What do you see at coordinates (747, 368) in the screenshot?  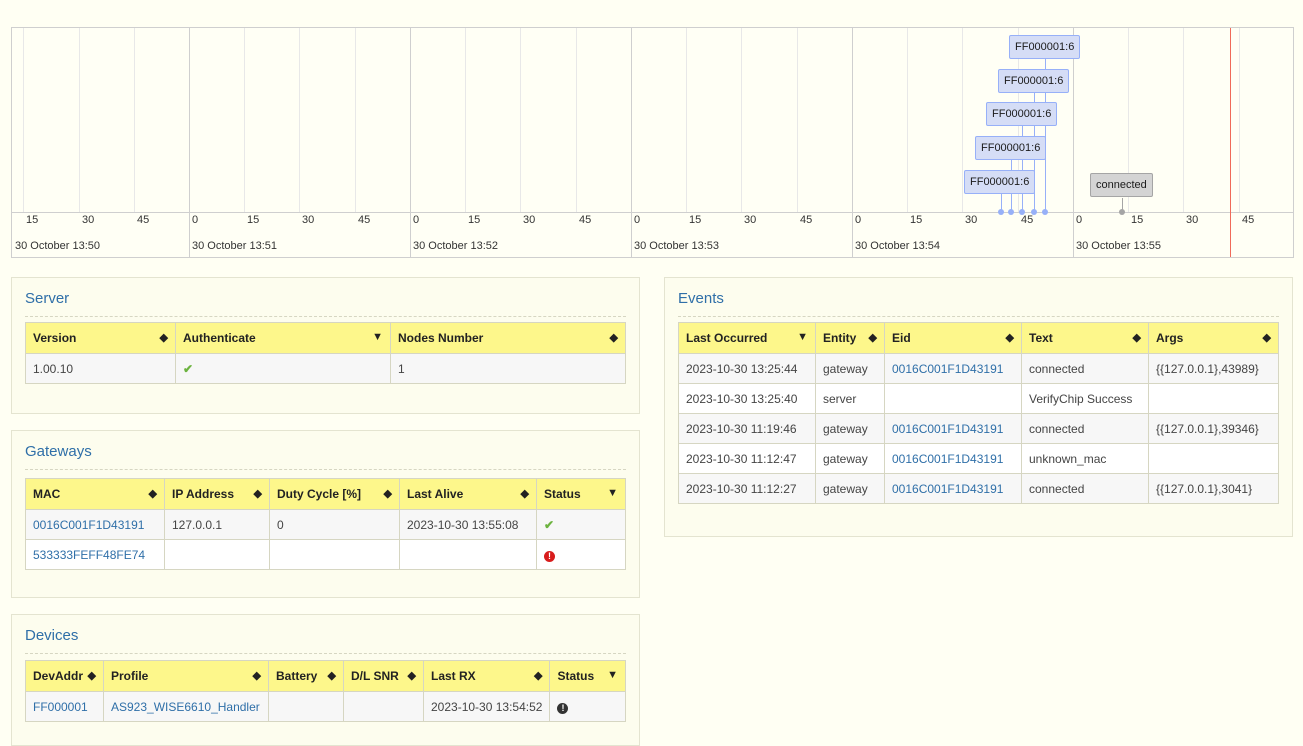 I see `time-cell: 2023-10-30 13:25:44` at bounding box center [747, 368].